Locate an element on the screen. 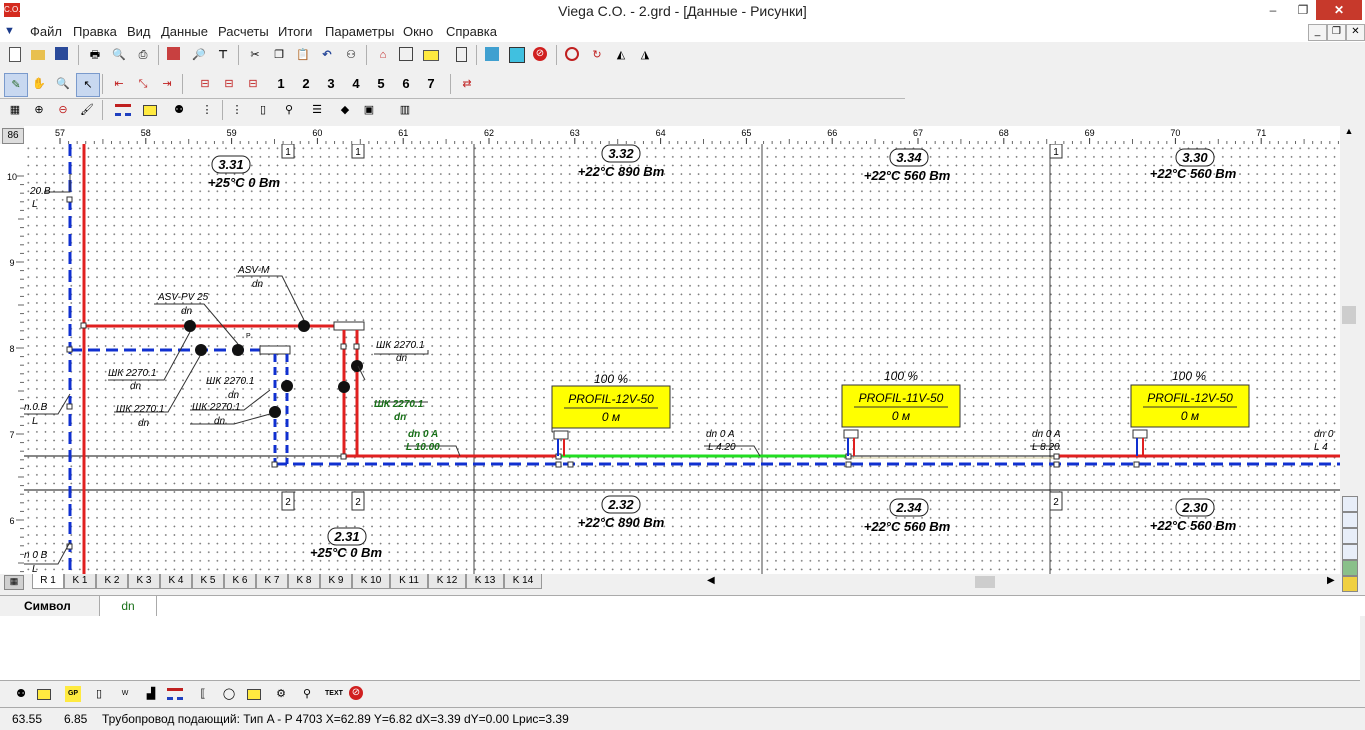 This screenshot has height=730, width=1365. radiator-1: 100 % PROFIL-12V-50 0 м is located at coordinates (611, 414).